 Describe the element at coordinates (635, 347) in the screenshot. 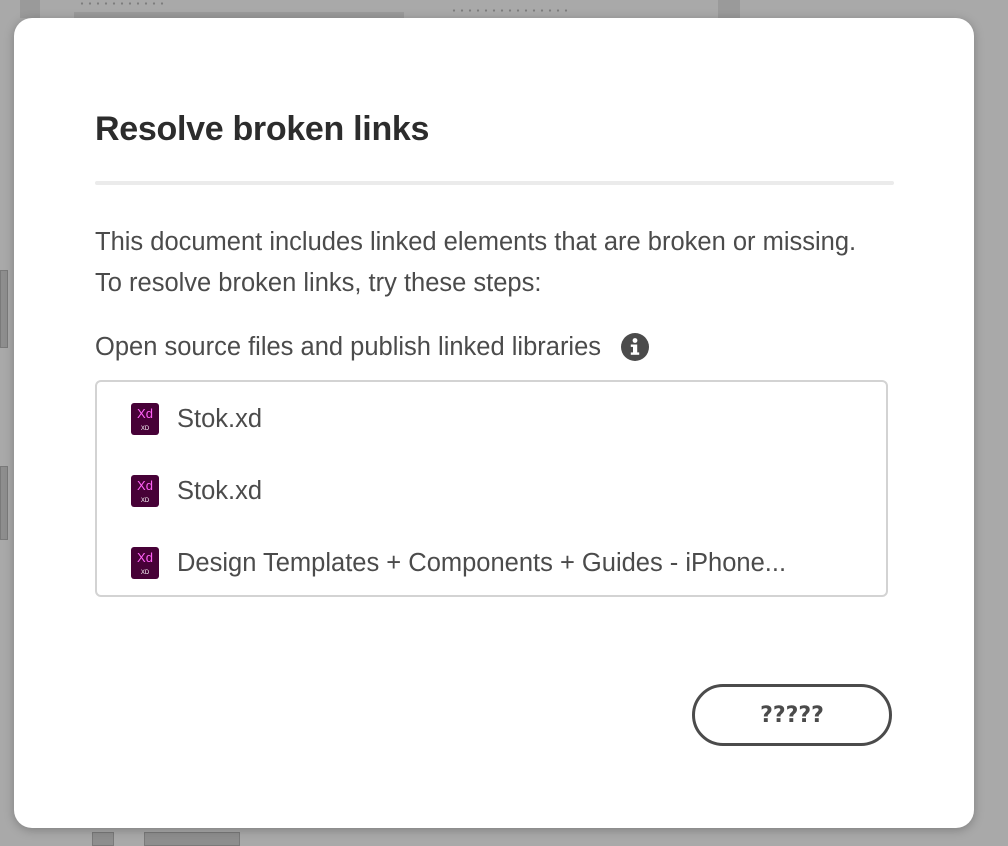

I see `info-circle-icon` at that location.